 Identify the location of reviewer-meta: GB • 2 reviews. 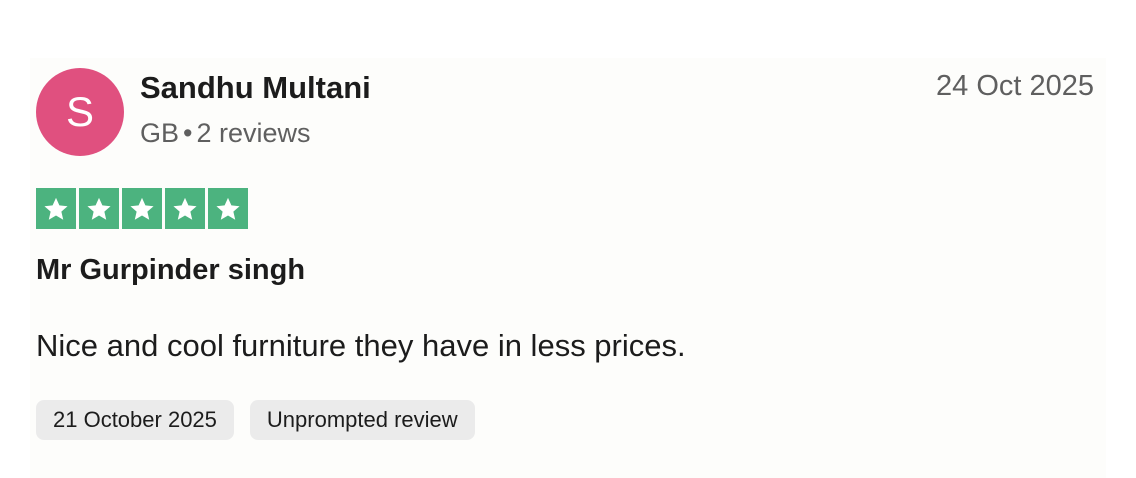
(225, 133).